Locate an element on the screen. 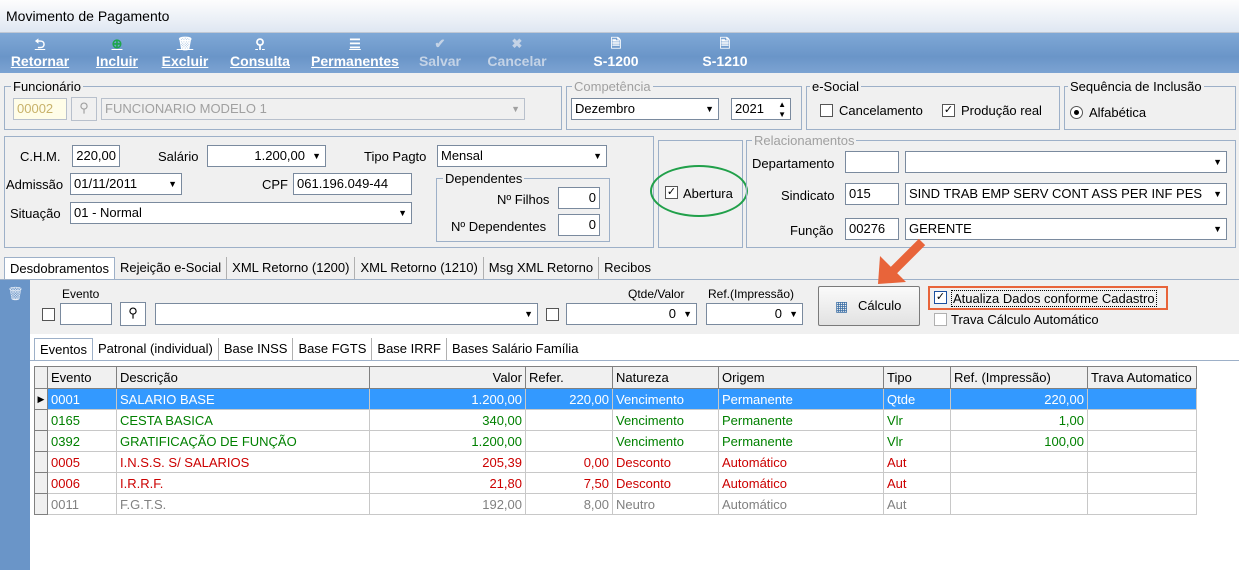 Image resolution: width=1239 pixels, height=570 pixels. salario-label: Salário is located at coordinates (178, 156).